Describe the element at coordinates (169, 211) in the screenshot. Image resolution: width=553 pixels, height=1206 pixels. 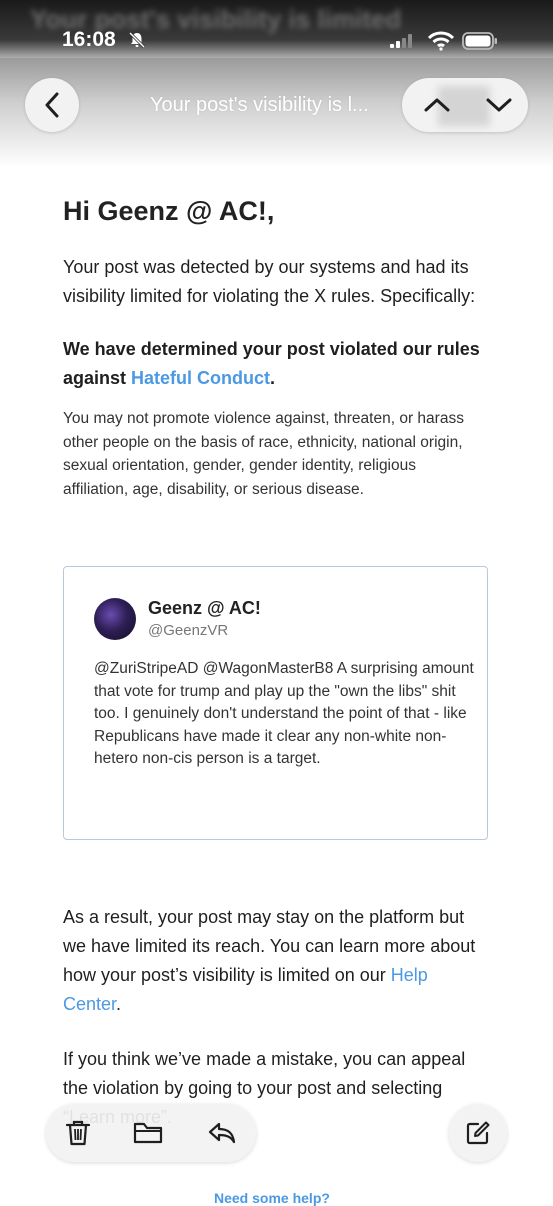
I see `greeting: Hi Geenz @ AC!,` at that location.